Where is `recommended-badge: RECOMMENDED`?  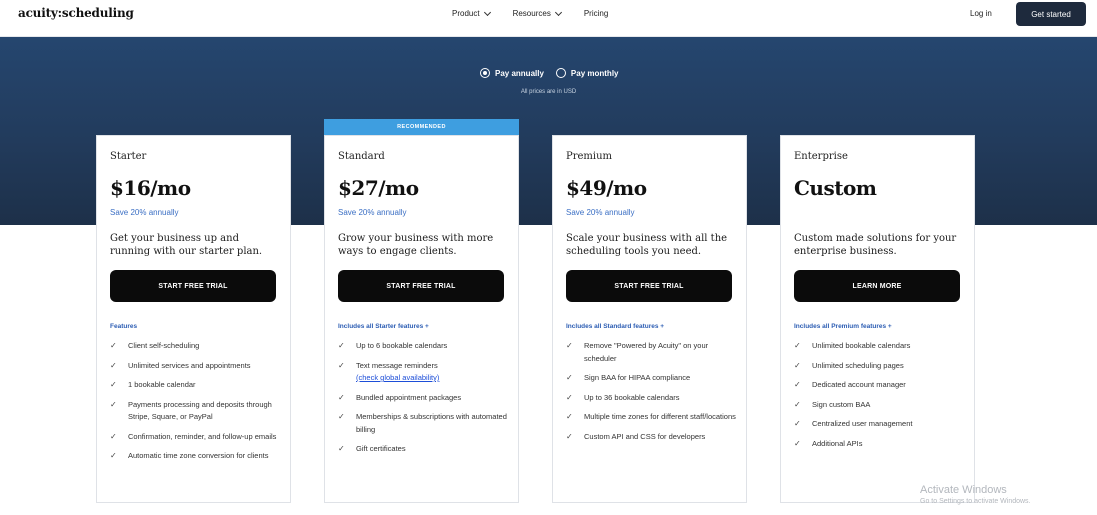 recommended-badge: RECOMMENDED is located at coordinates (421, 127).